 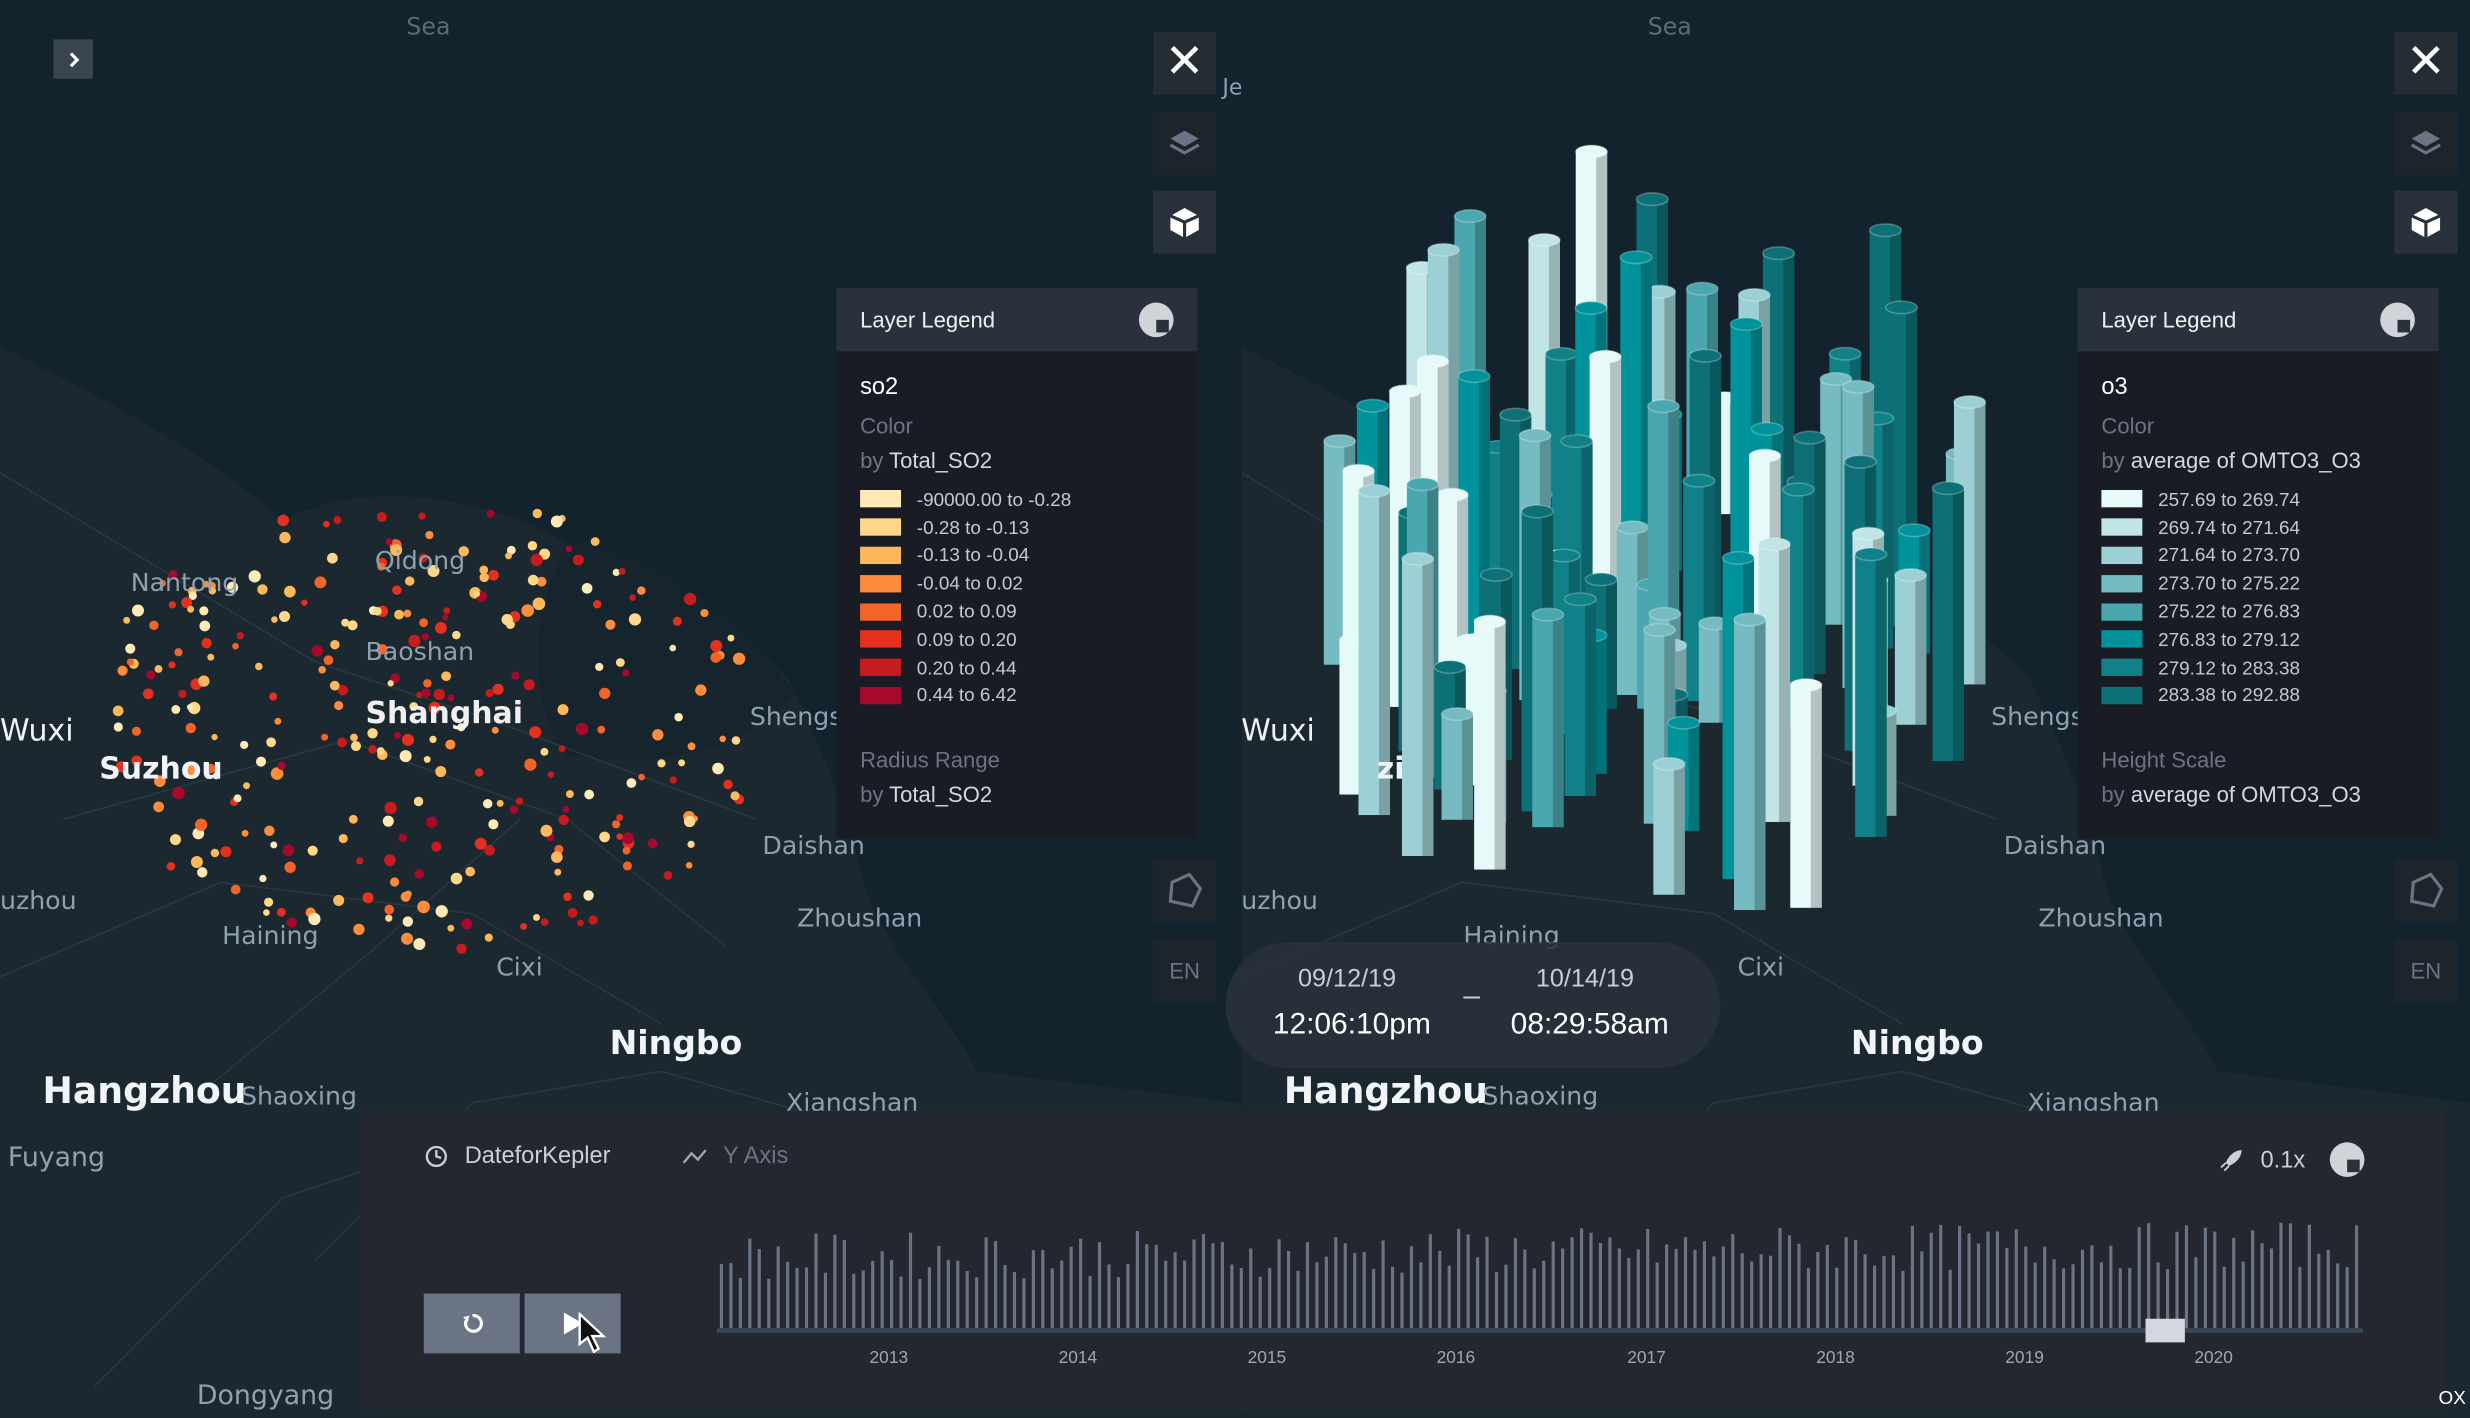 I want to click on expand-side-panel-button, so click(x=73, y=59).